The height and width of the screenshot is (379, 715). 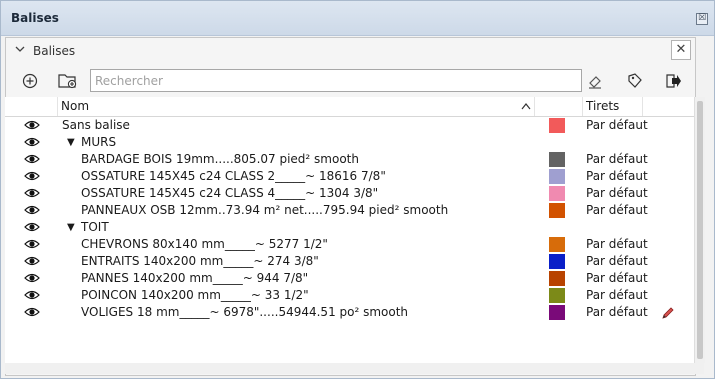 What do you see at coordinates (75, 106) in the screenshot?
I see `name-column-label: Nom` at bounding box center [75, 106].